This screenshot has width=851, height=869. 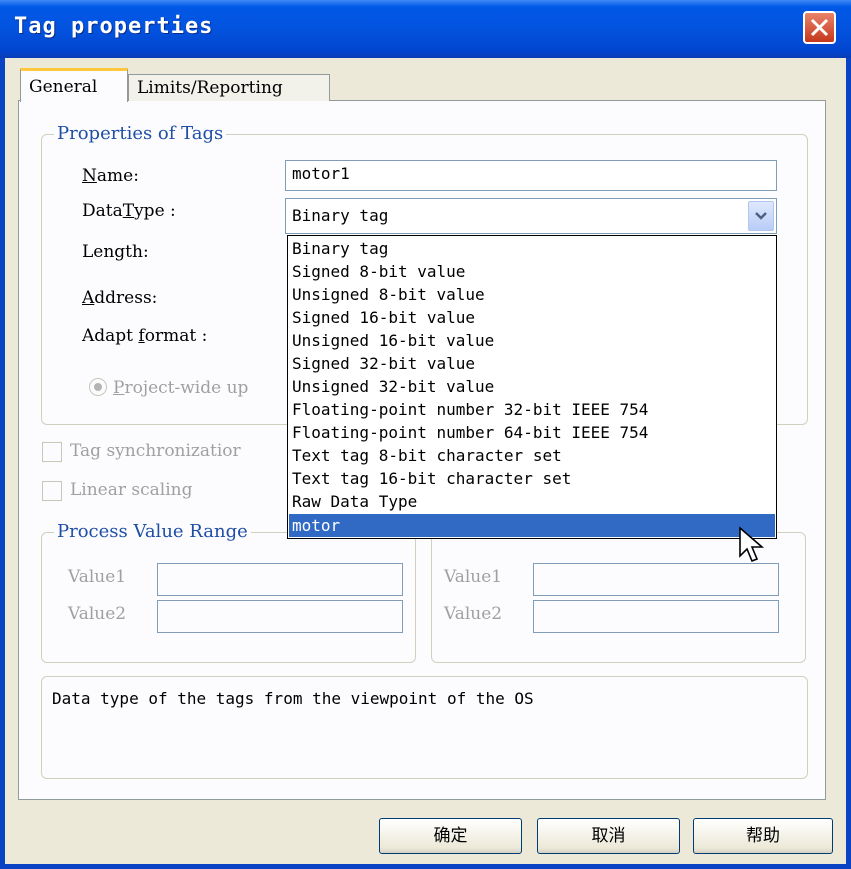 What do you see at coordinates (52, 452) in the screenshot?
I see `tag-sync-checkbox` at bounding box center [52, 452].